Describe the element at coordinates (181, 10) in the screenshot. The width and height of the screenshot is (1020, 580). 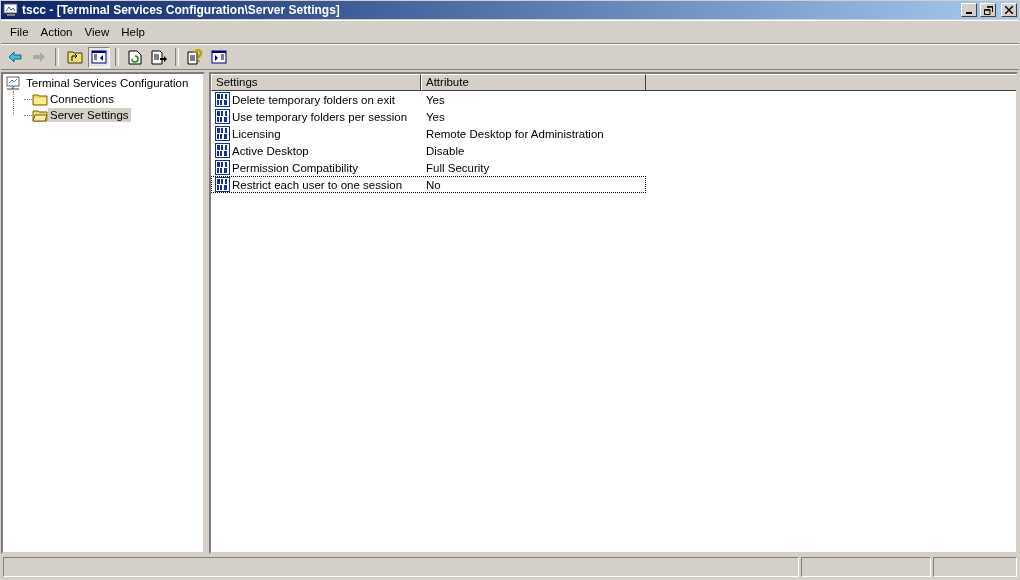
I see `window-title: tscc - [Terminal Services Configuration\Server Settings]` at that location.